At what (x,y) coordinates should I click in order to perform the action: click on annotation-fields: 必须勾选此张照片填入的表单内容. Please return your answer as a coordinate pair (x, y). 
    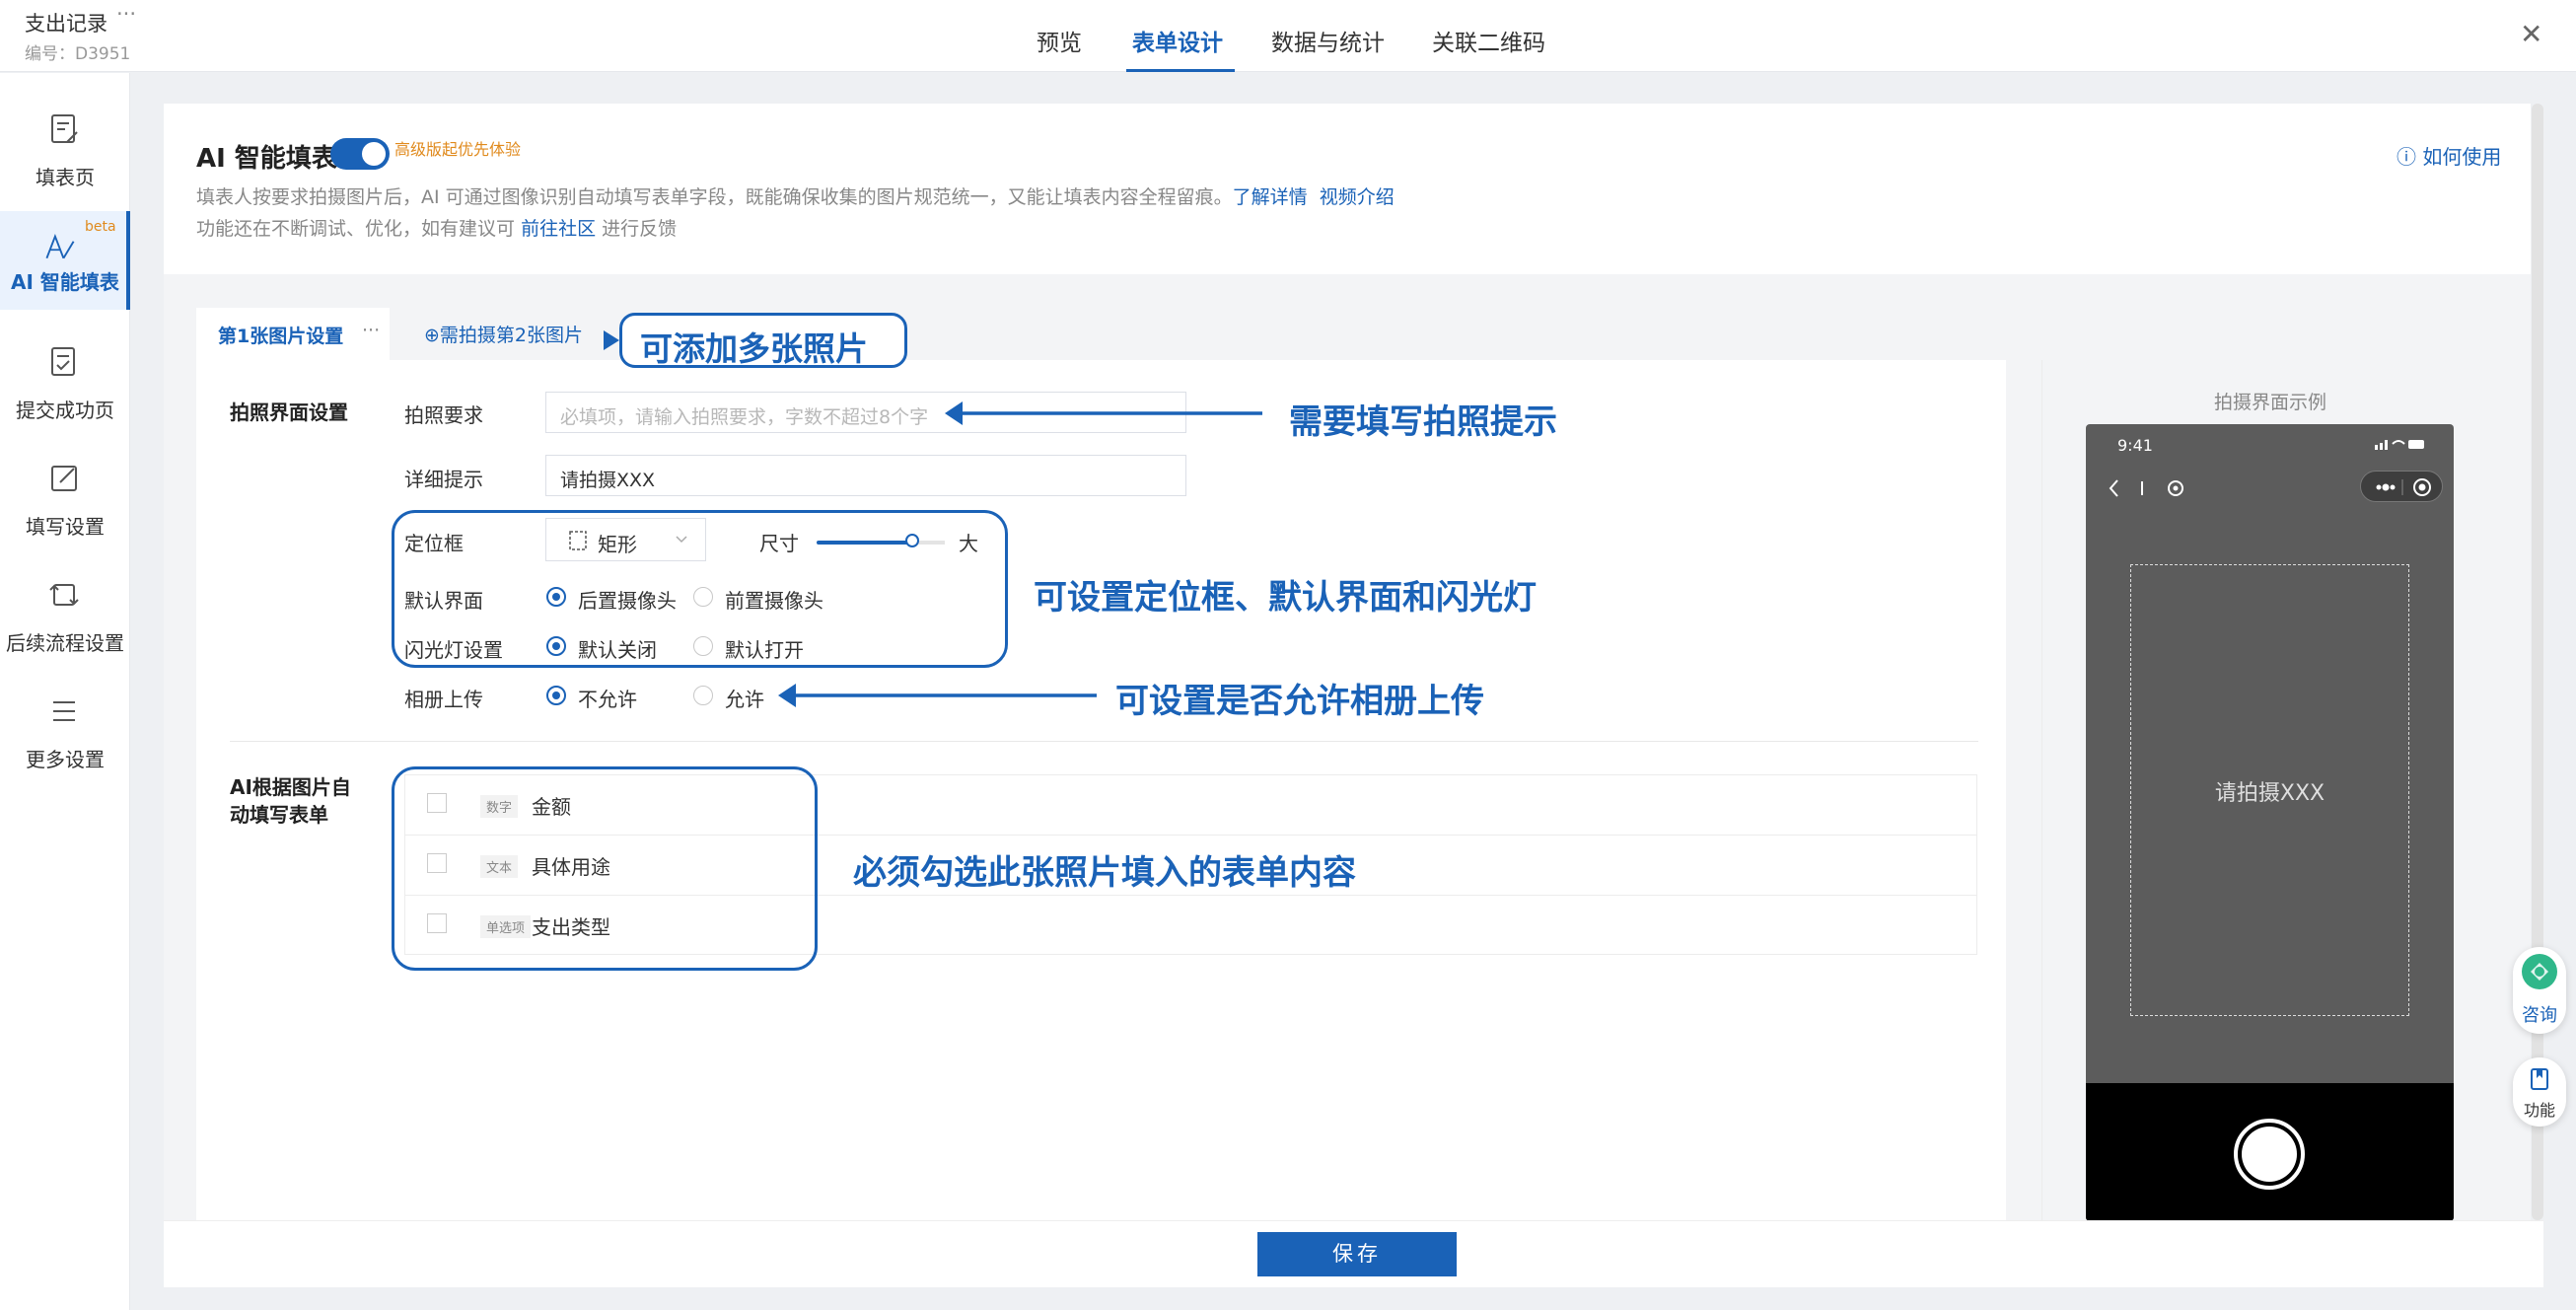
    Looking at the image, I should click on (1104, 873).